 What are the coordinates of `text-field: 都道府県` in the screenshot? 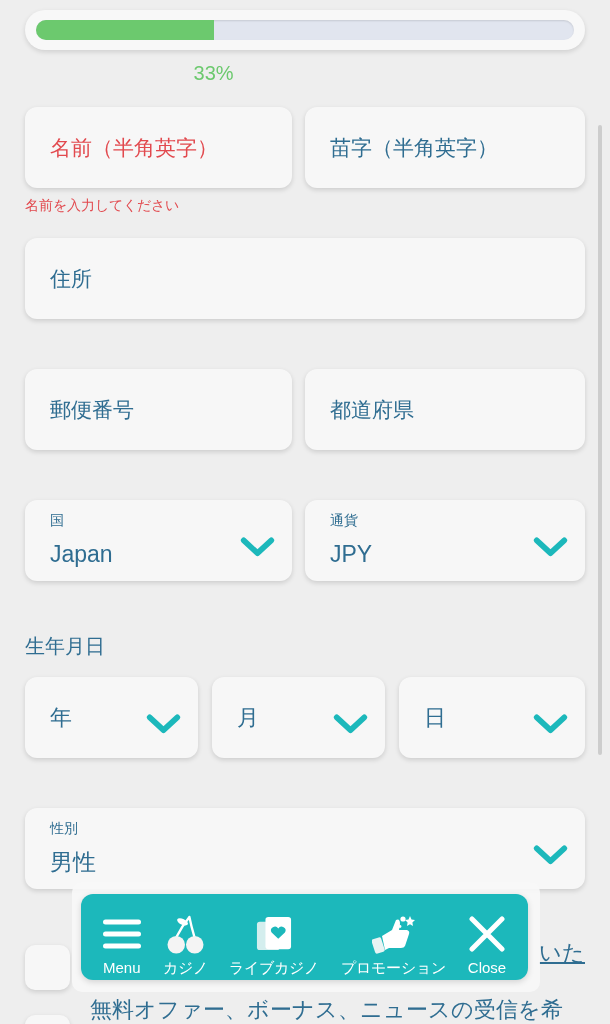 It's located at (445, 409).